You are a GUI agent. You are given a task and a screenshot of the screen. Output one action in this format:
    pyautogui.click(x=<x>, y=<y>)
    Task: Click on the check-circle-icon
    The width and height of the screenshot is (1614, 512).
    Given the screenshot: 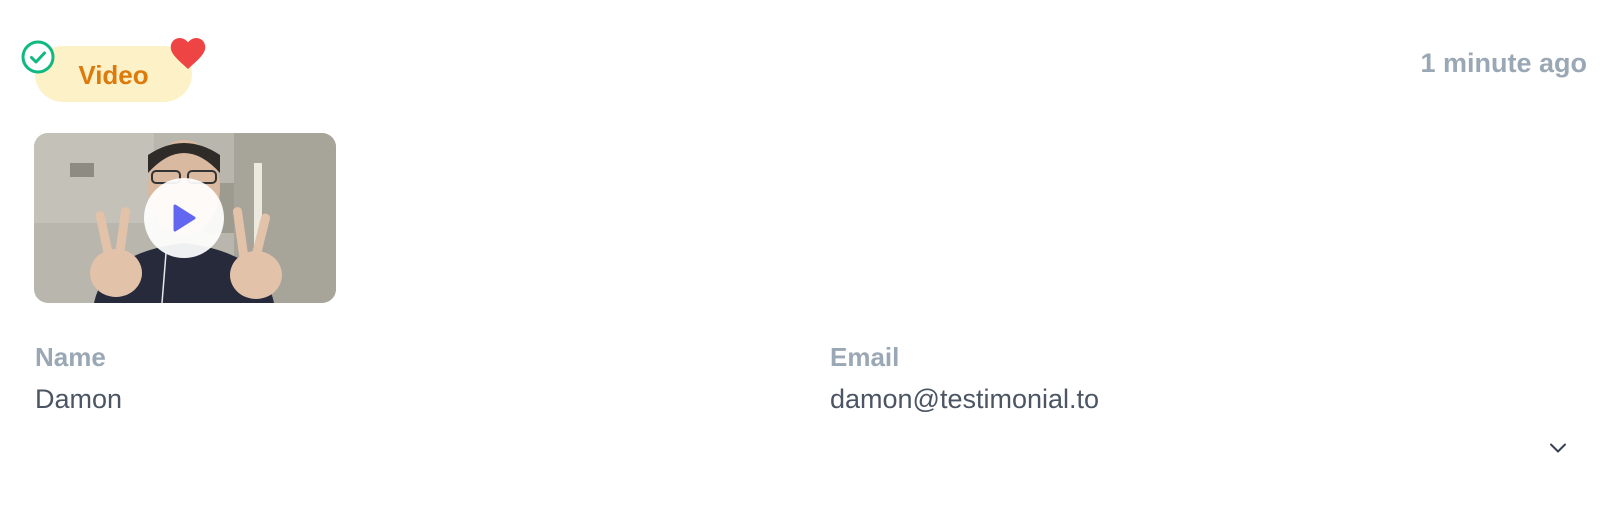 What is the action you would take?
    pyautogui.click(x=38, y=57)
    